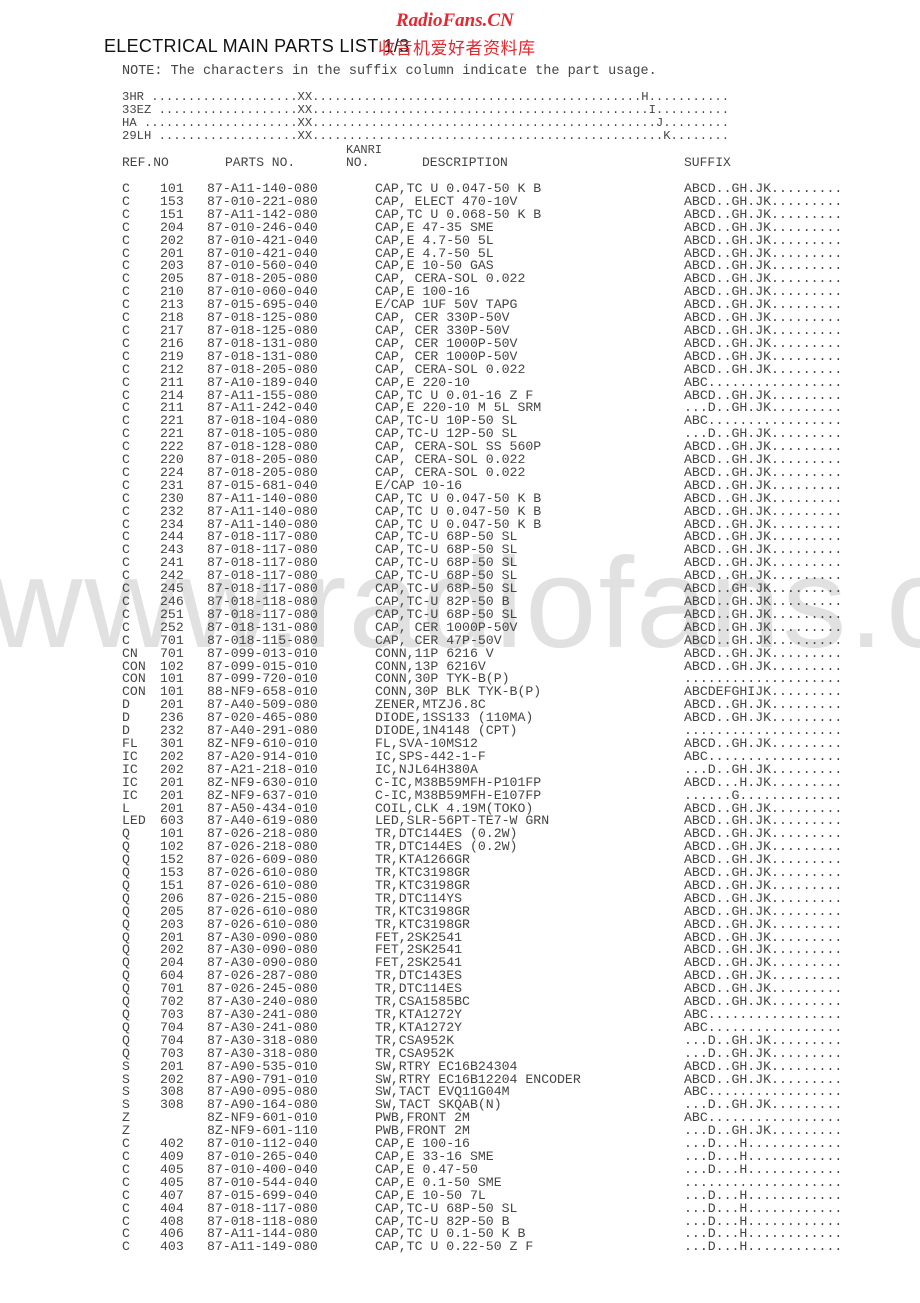  Describe the element at coordinates (262, 201) in the screenshot. I see `part-number: 87-010-221-080` at that location.